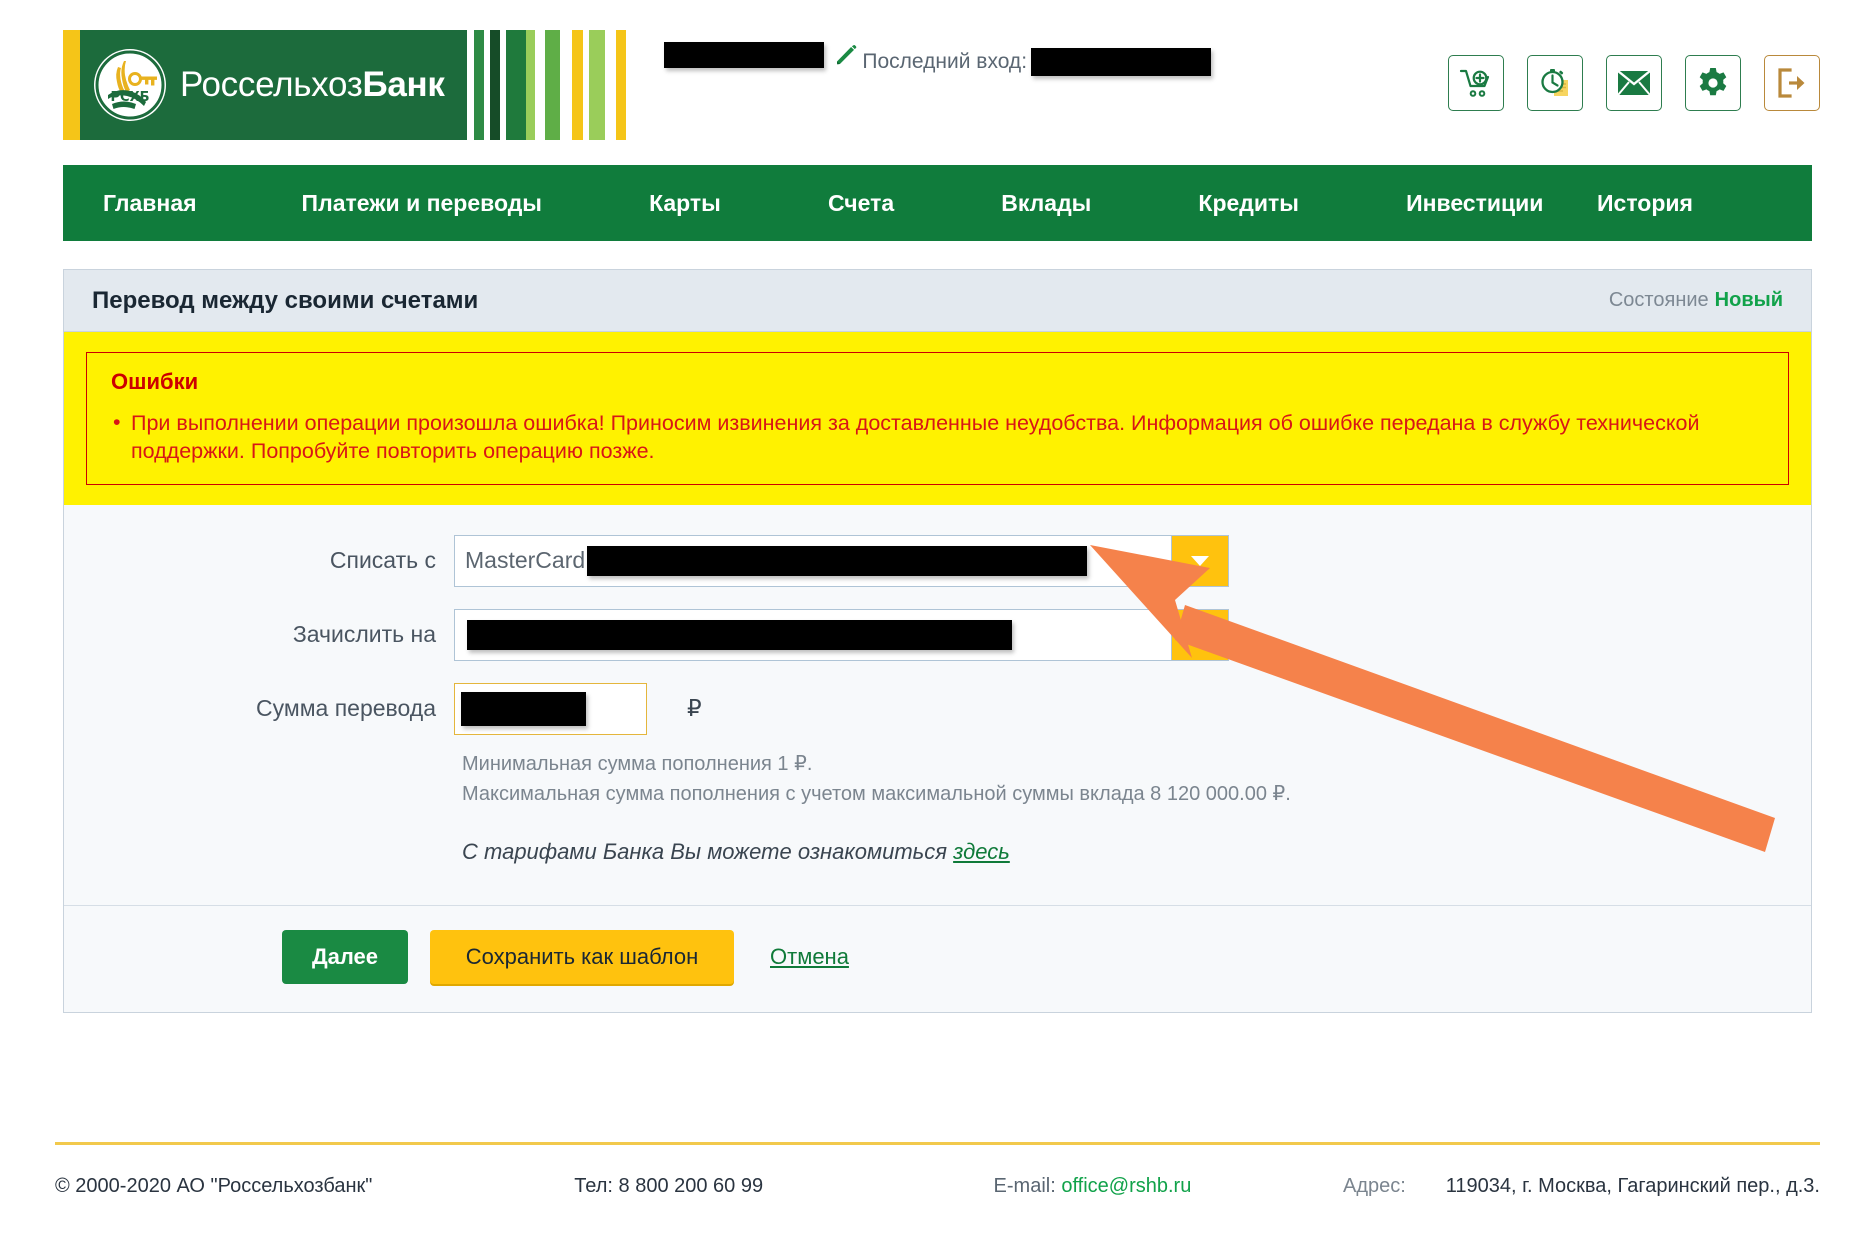 The image size is (1875, 1252). What do you see at coordinates (1476, 83) in the screenshot?
I see `cart-add-icon` at bounding box center [1476, 83].